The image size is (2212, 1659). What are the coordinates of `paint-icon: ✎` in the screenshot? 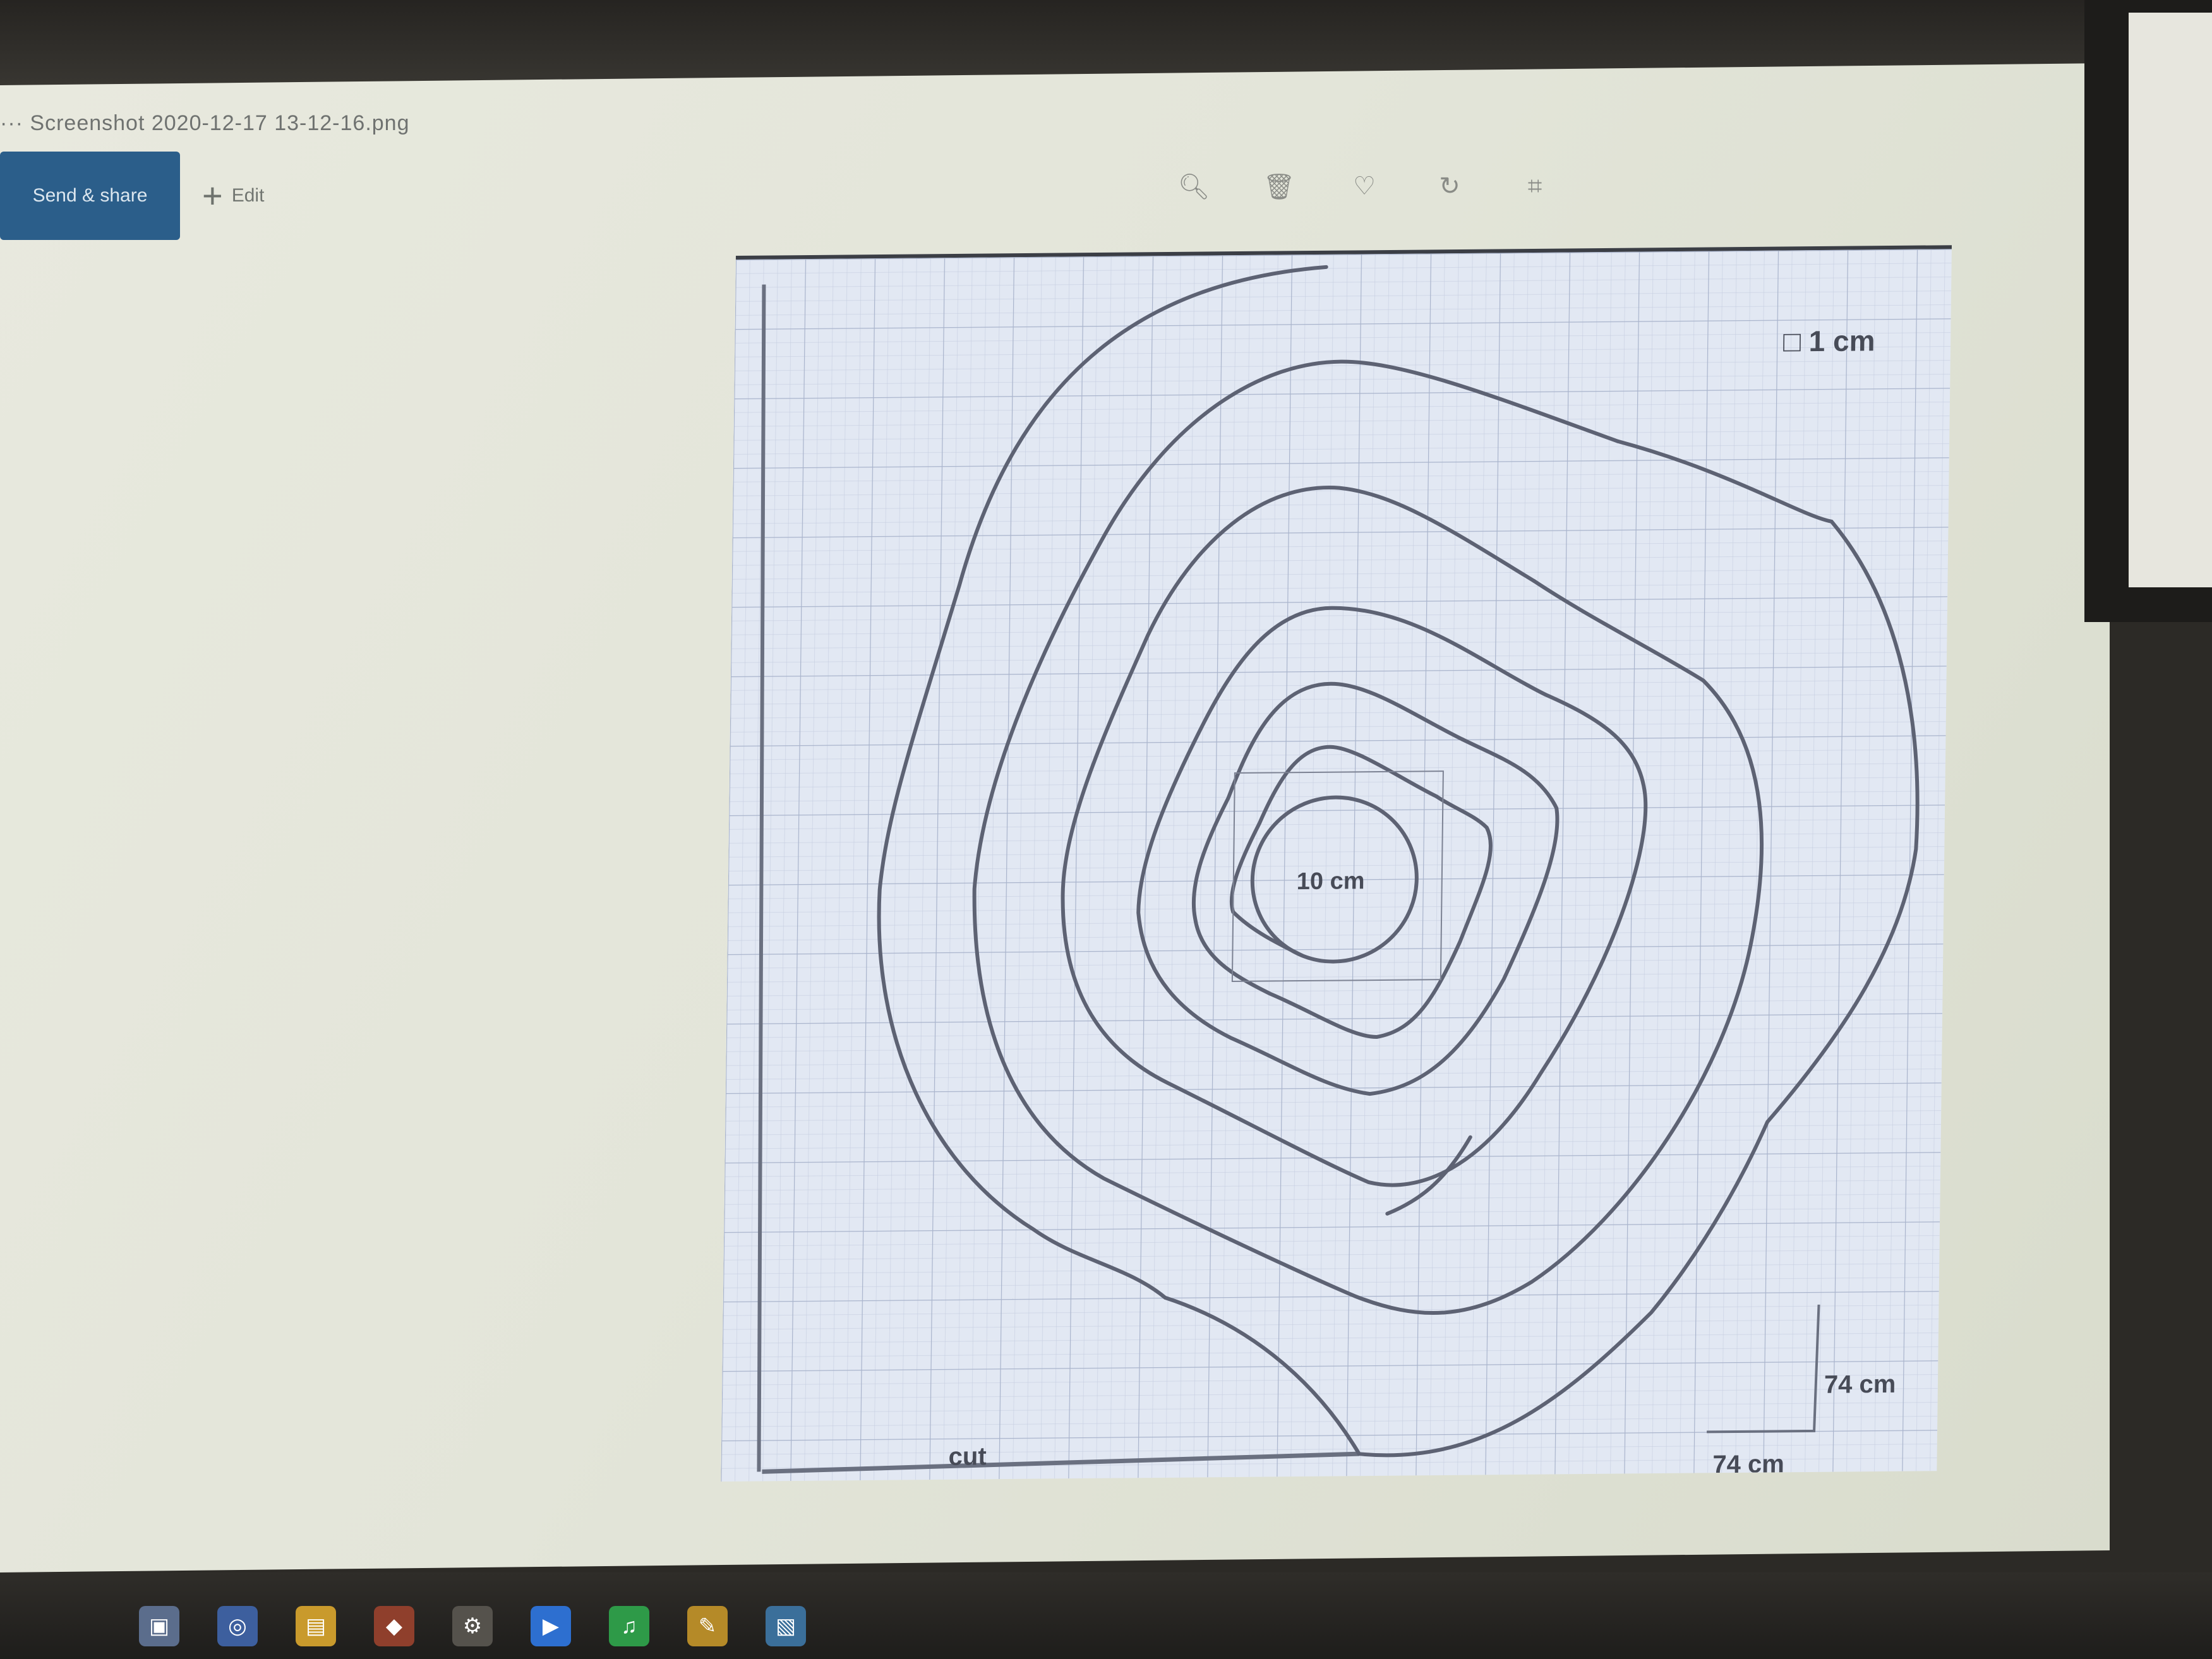 It's located at (707, 1626).